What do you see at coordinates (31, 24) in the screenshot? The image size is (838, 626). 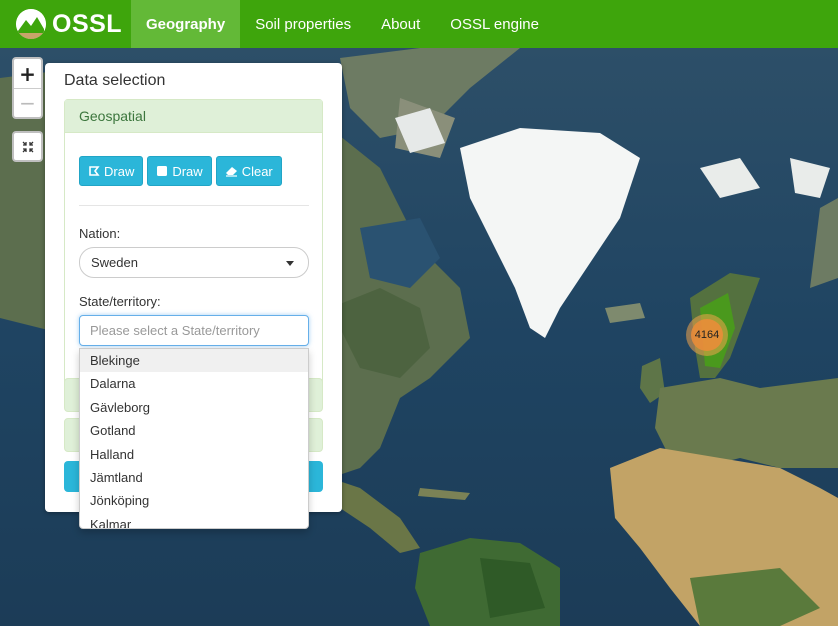 I see `ossl-logo-icon` at bounding box center [31, 24].